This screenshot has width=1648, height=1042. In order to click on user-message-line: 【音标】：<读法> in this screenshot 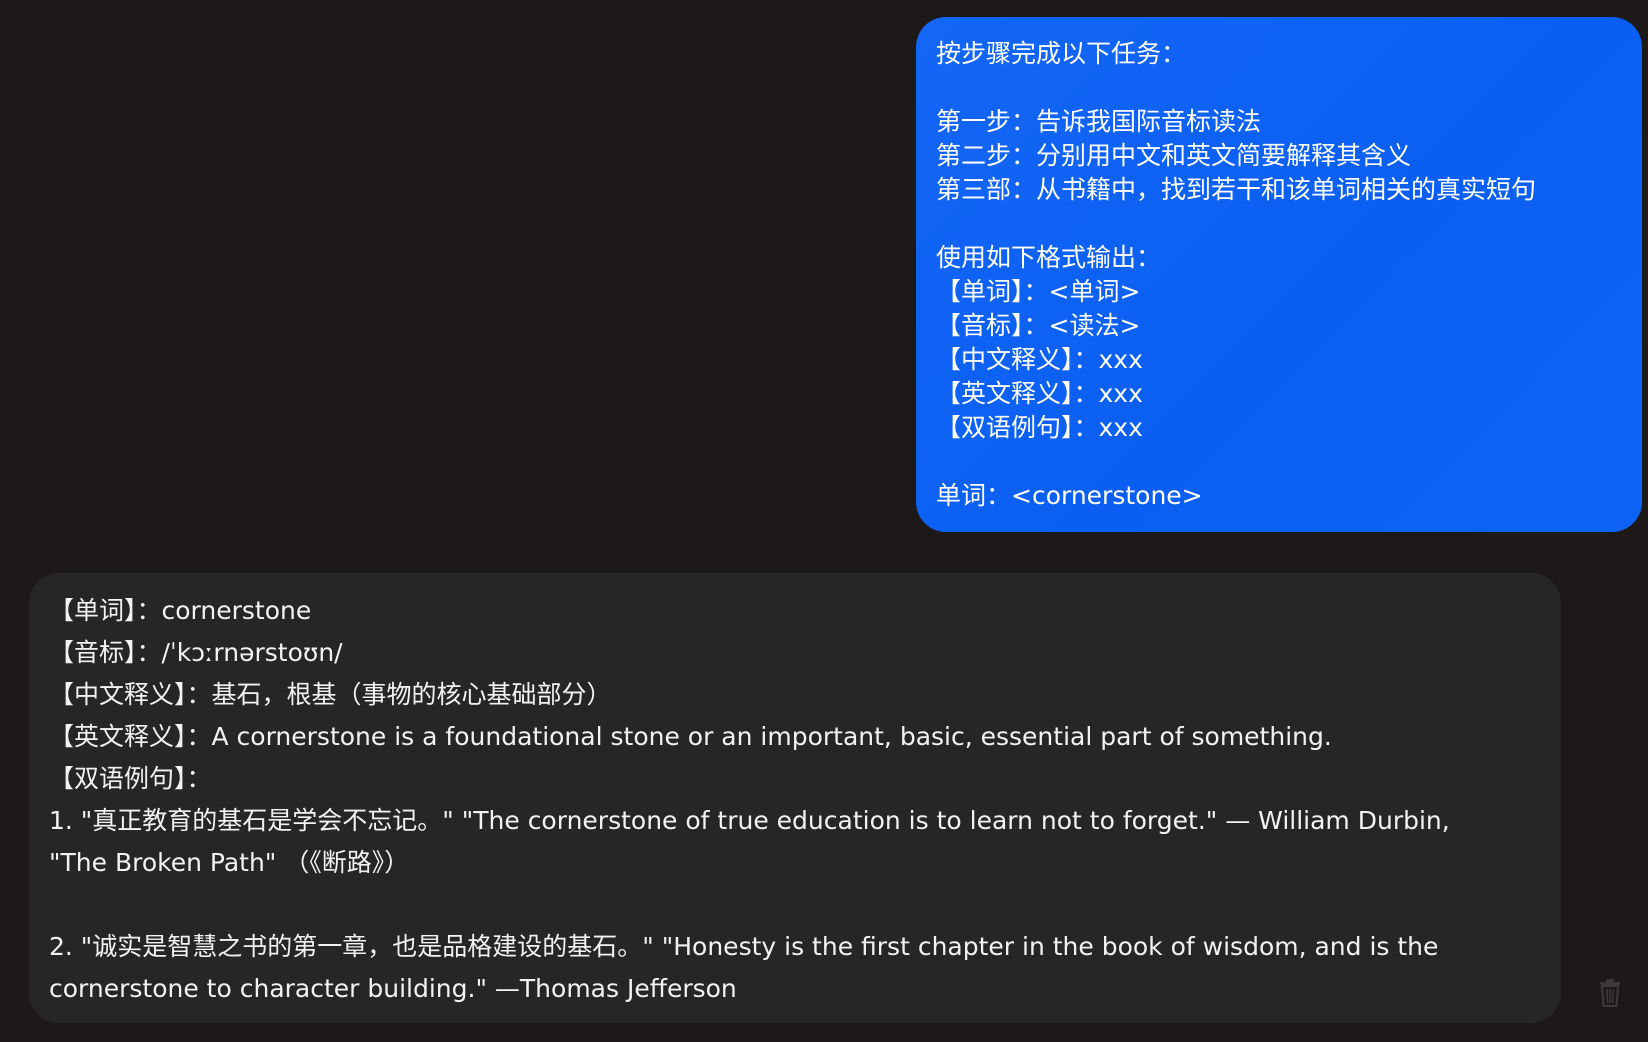, I will do `click(1038, 325)`.